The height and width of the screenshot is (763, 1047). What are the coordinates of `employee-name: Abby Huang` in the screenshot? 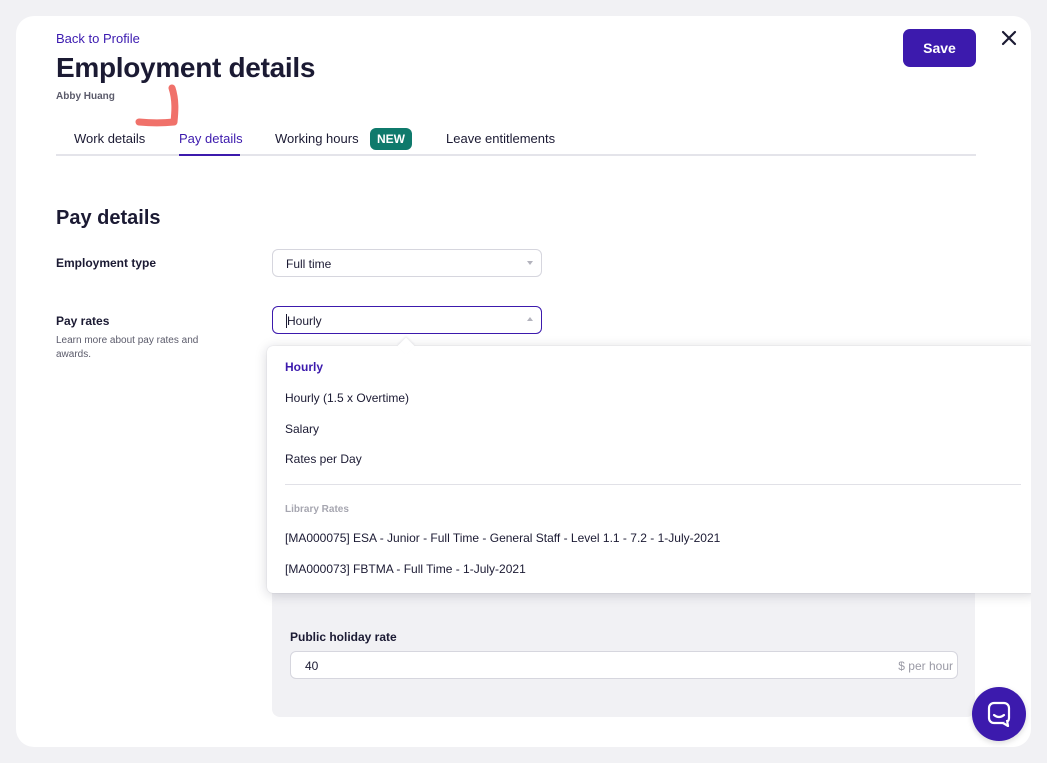 It's located at (85, 96).